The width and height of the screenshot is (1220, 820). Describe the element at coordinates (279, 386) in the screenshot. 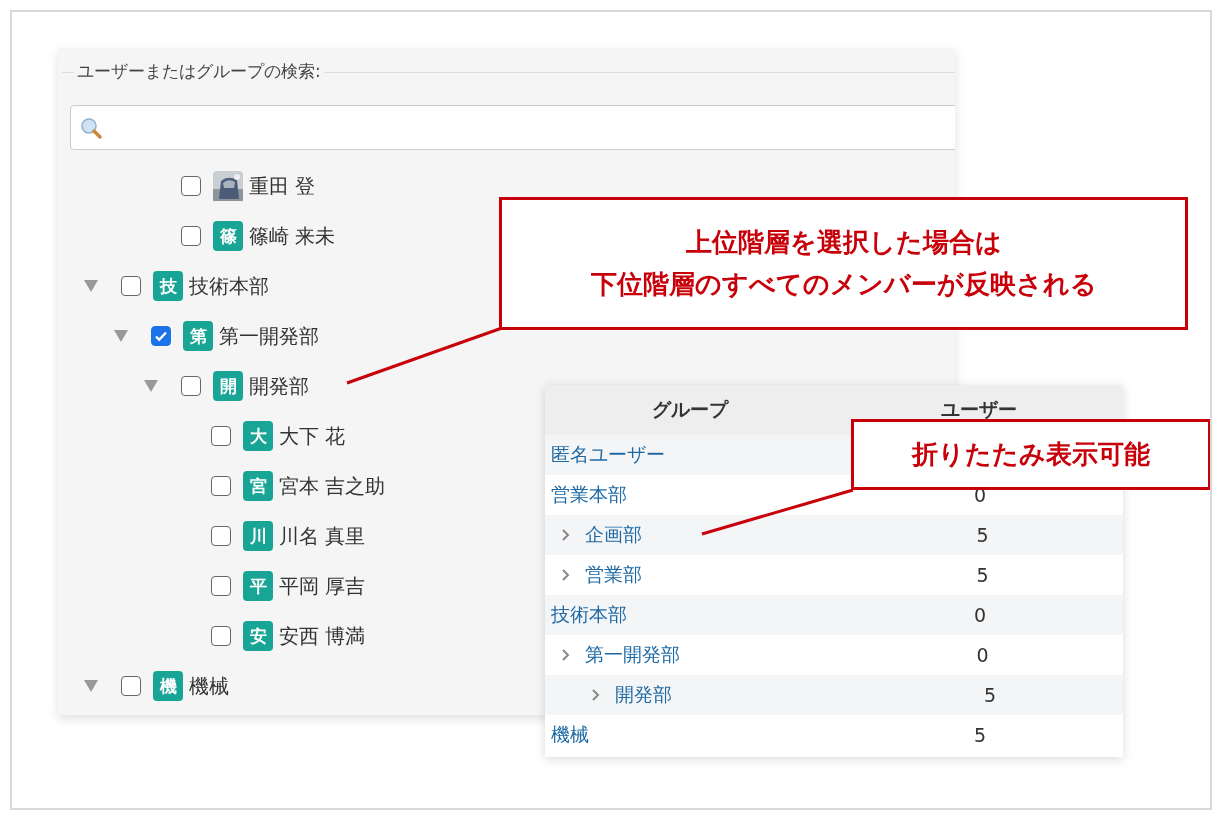

I see `tree-item-label: 開発部` at that location.